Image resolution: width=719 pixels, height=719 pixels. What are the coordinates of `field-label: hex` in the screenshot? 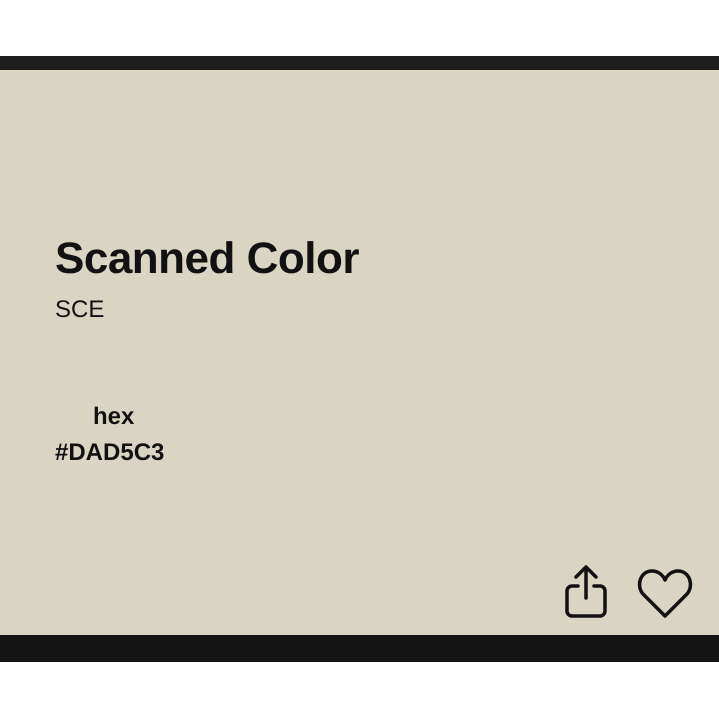 It's located at (113, 417).